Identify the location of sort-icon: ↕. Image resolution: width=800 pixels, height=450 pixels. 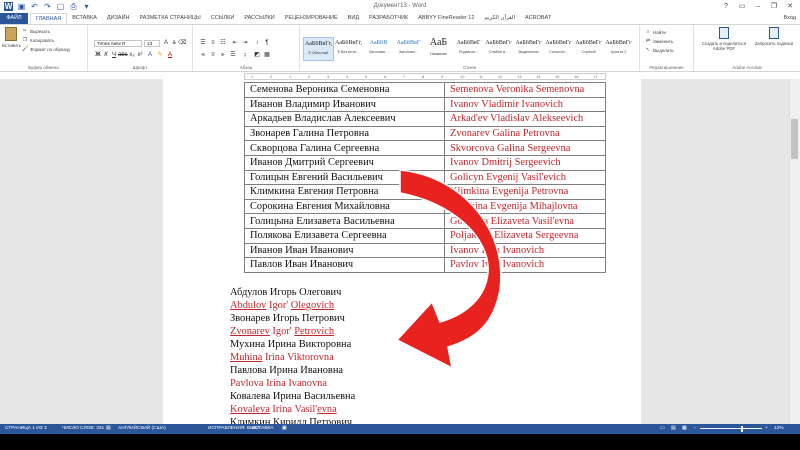
(257, 43).